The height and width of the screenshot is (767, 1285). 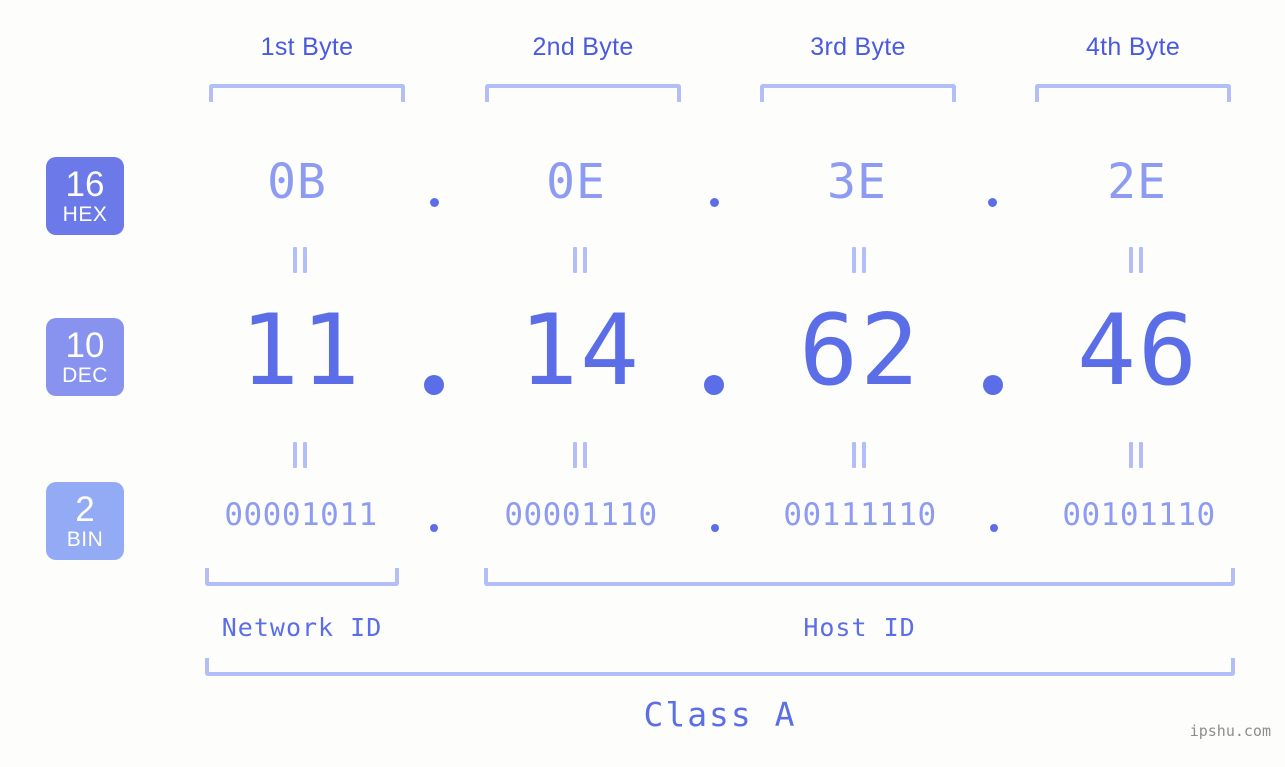 What do you see at coordinates (307, 47) in the screenshot?
I see `byte-header-1: 1st Byte` at bounding box center [307, 47].